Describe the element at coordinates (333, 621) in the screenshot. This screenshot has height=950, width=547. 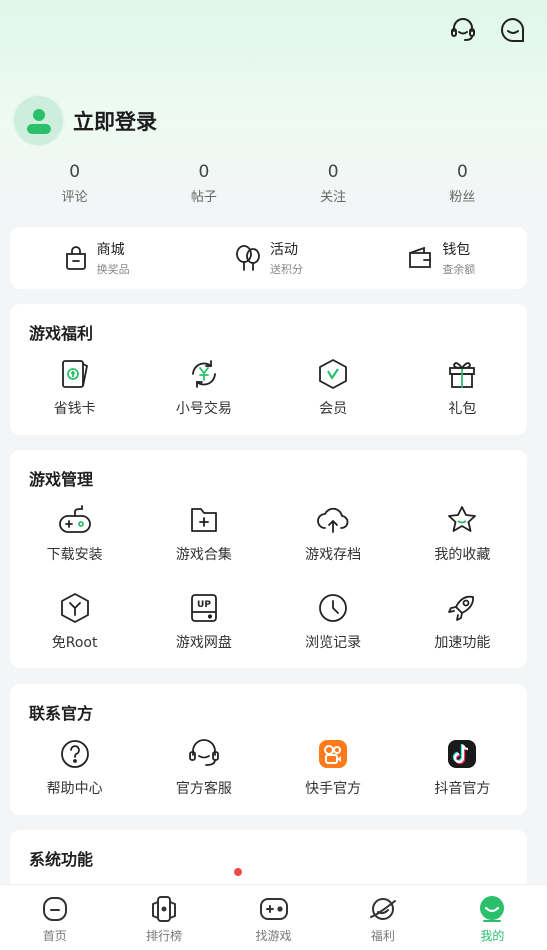
I see `manage-history: 浏览记录` at that location.